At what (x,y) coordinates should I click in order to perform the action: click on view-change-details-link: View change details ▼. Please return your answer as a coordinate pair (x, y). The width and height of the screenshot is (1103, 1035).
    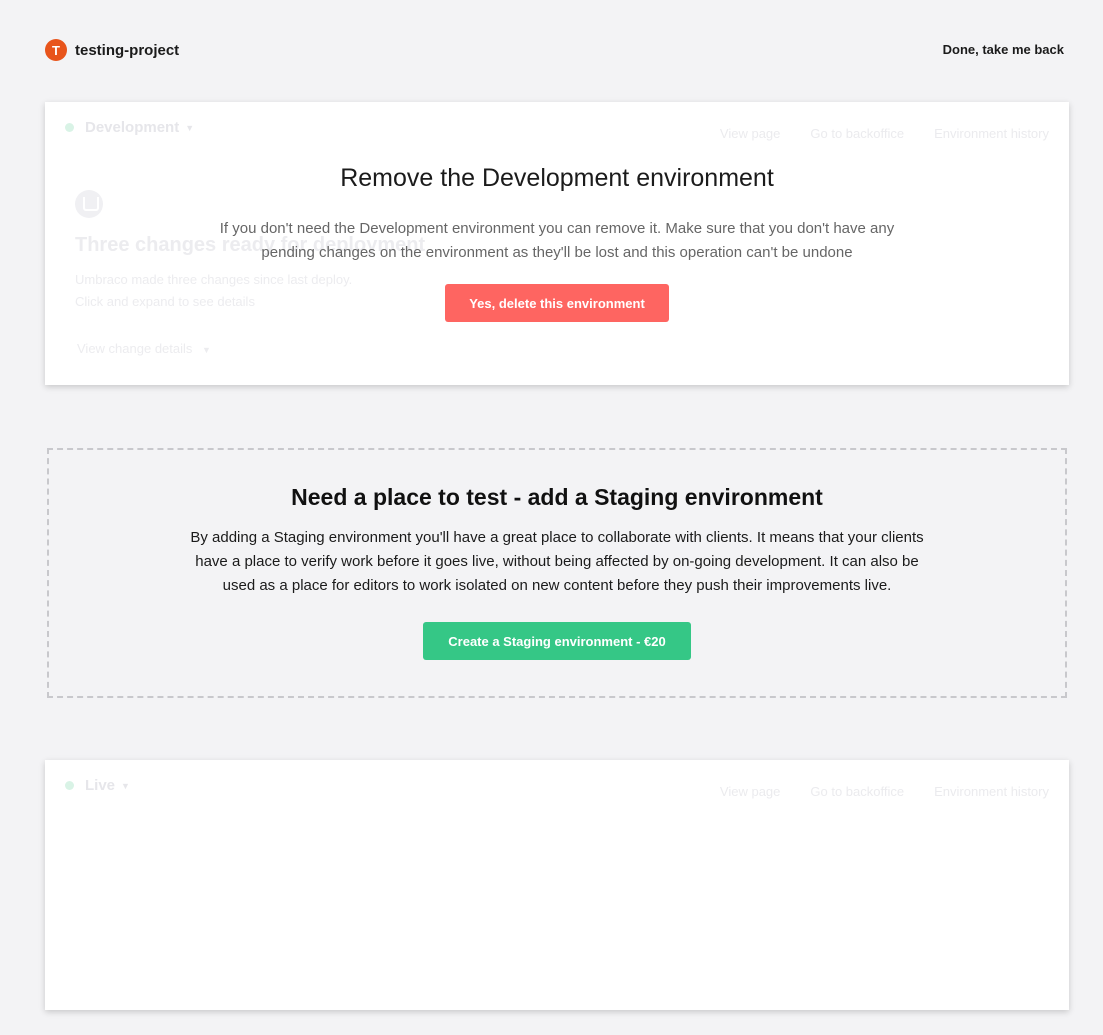
    Looking at the image, I should click on (144, 348).